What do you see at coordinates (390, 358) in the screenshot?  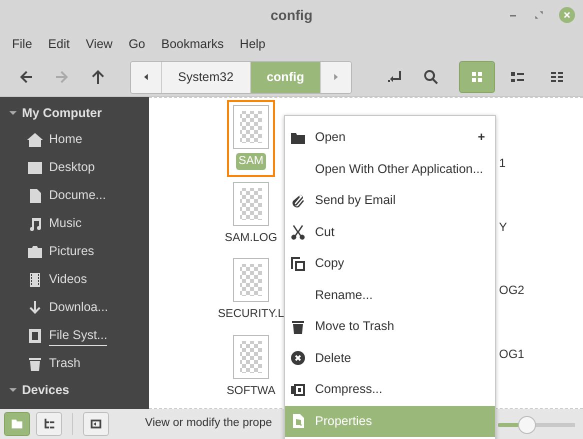 I see `menu-item: Delete` at bounding box center [390, 358].